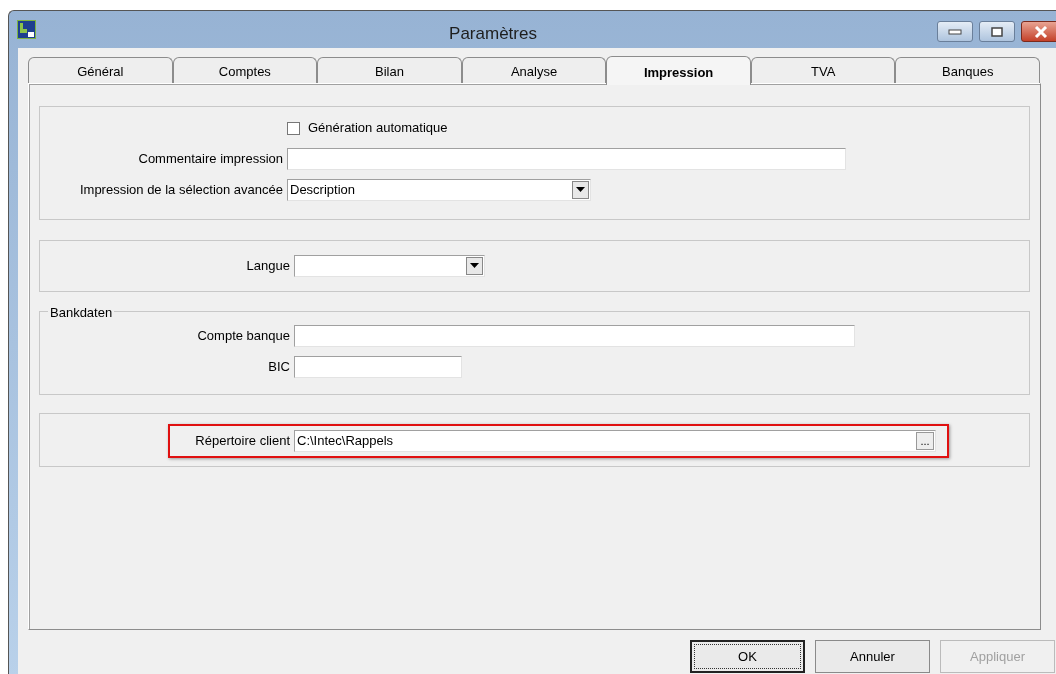  I want to click on window-title: Paramètres, so click(493, 34).